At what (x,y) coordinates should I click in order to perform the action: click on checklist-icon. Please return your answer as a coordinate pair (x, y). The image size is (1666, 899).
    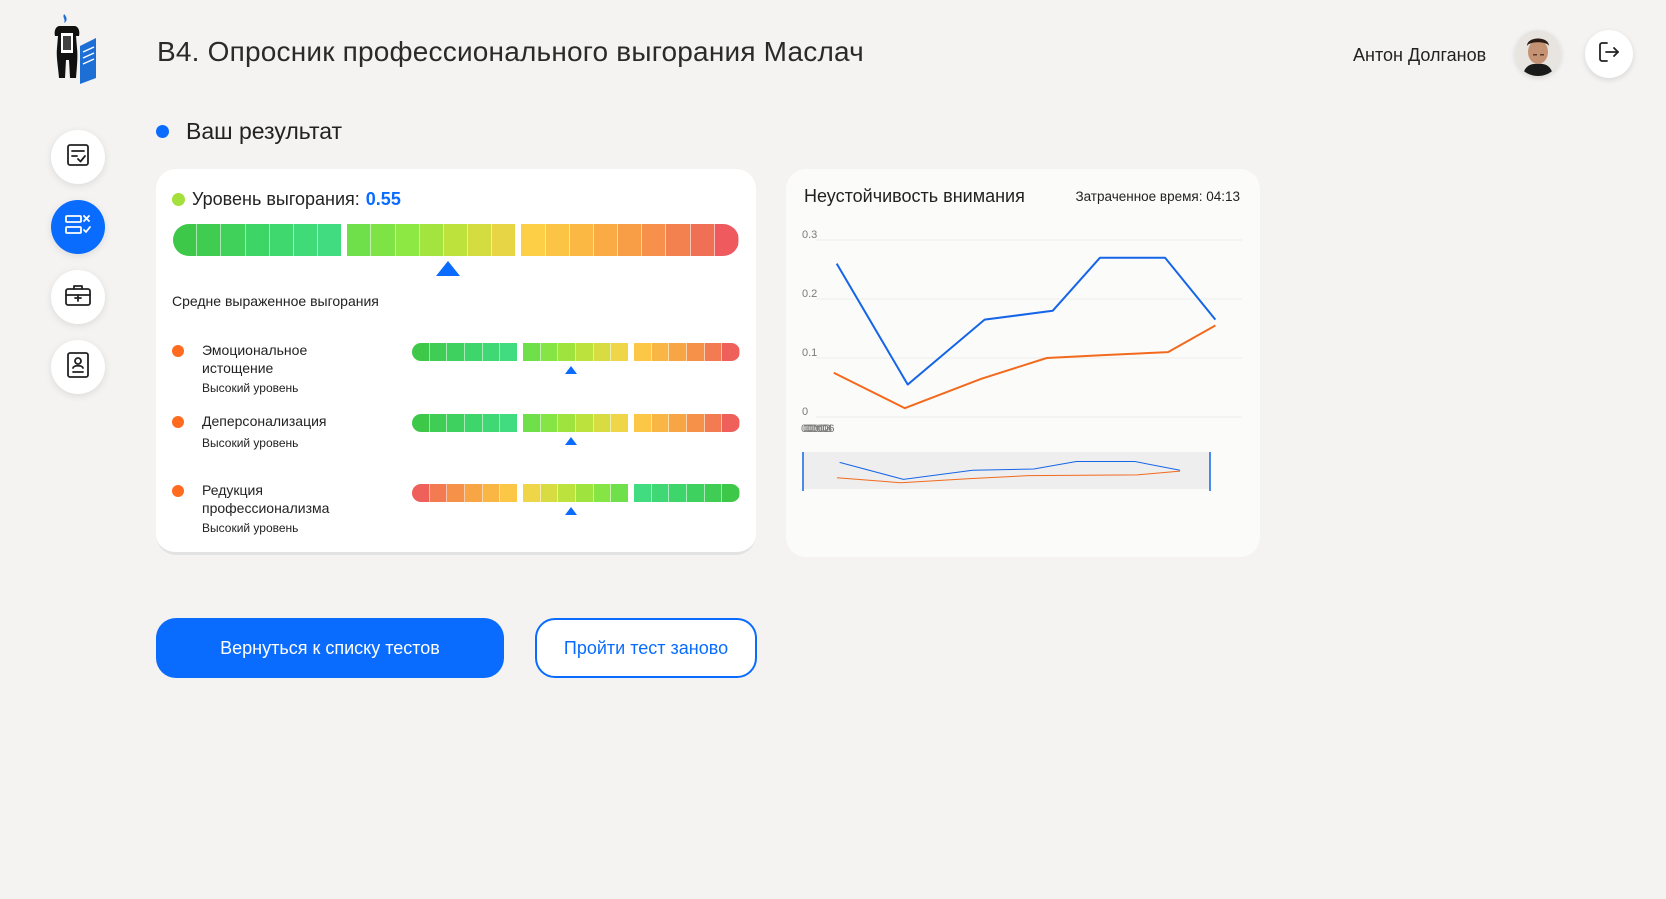
    Looking at the image, I should click on (78, 157).